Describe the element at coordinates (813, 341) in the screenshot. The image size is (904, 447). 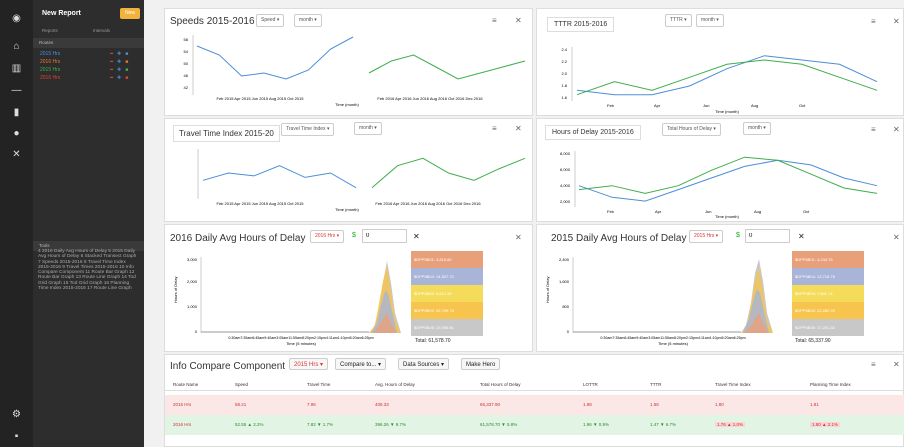
I see `total-label: Total: 65,337.90` at that location.